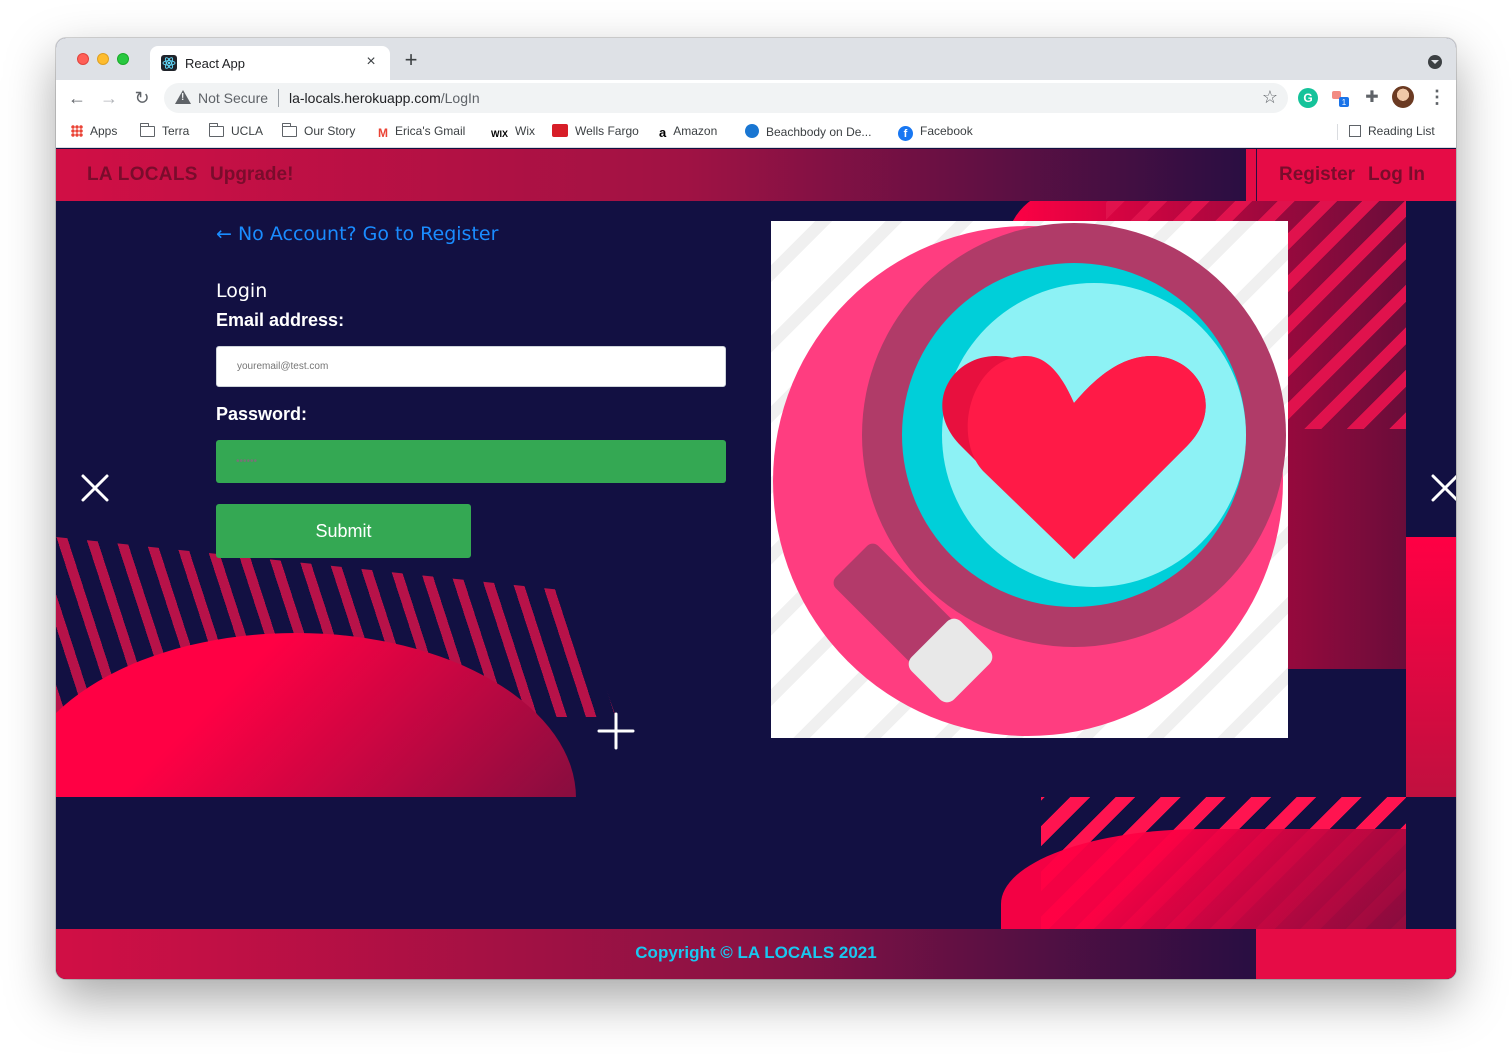  I want to click on bookmark-label: Terra, so click(176, 131).